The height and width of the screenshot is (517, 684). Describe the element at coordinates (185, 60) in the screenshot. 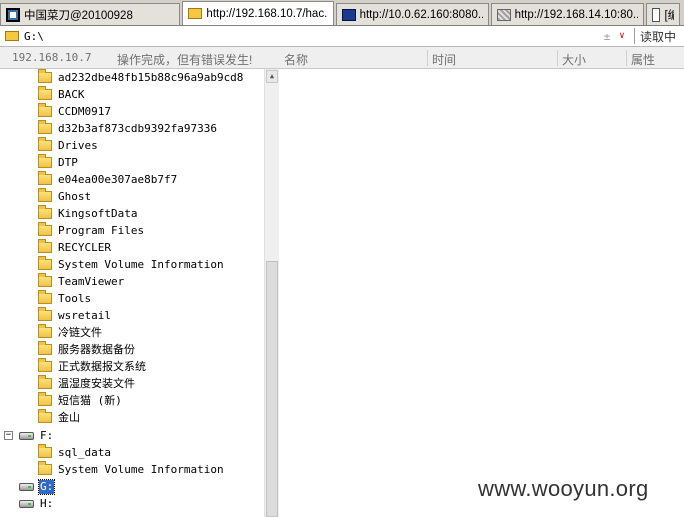

I see `status-message: 操作完成，但有错误发生!` at that location.